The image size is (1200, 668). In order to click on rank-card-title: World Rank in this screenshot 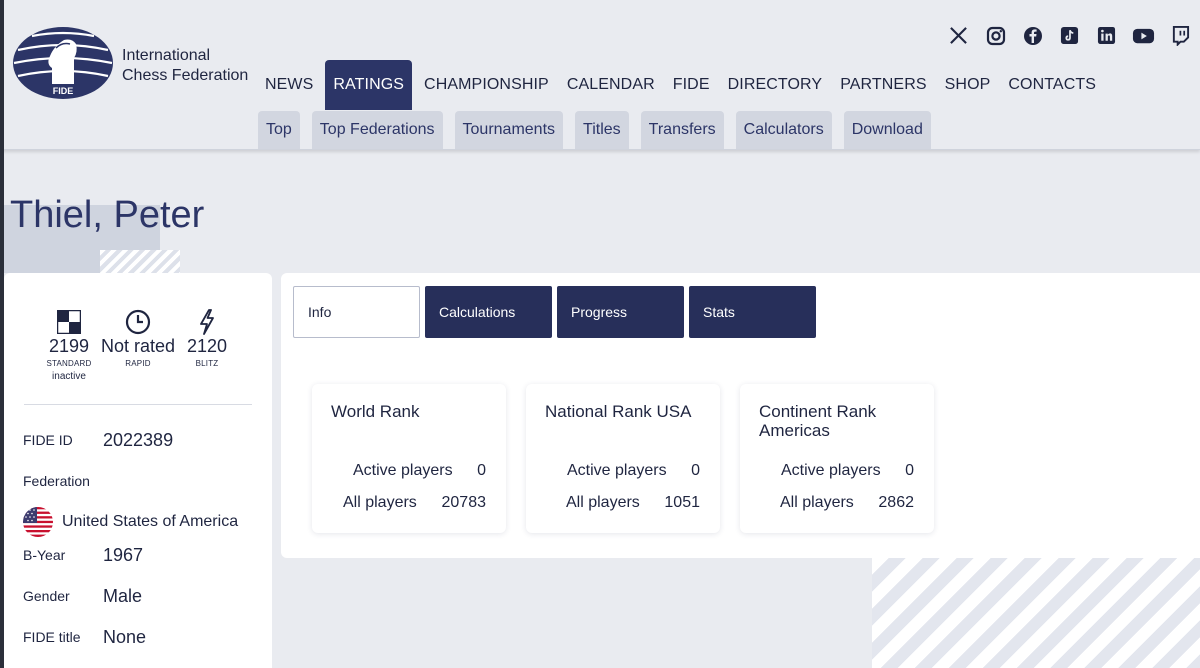, I will do `click(375, 411)`.